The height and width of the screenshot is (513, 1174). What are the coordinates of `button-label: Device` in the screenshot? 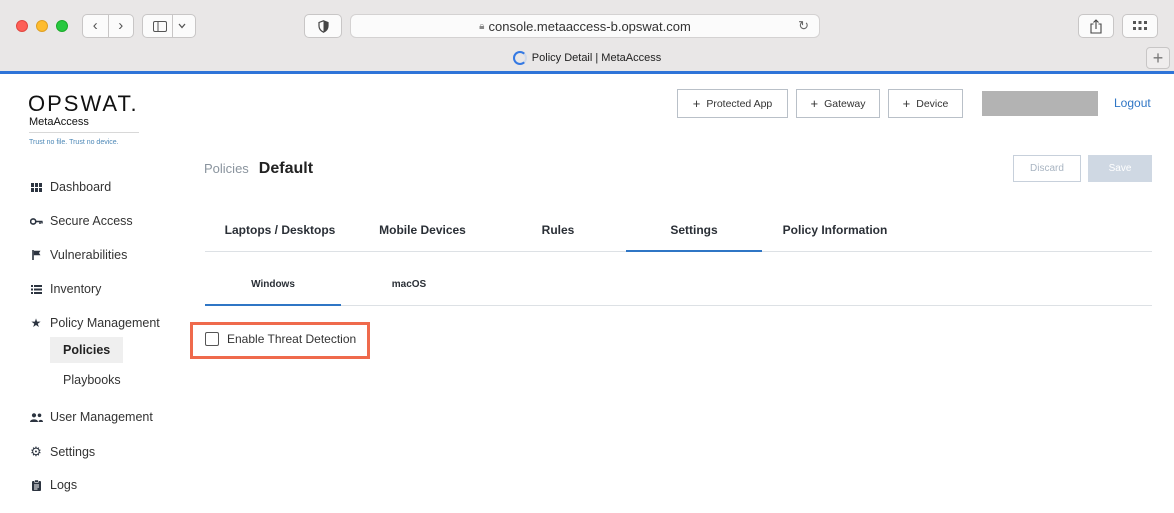 It's located at (932, 103).